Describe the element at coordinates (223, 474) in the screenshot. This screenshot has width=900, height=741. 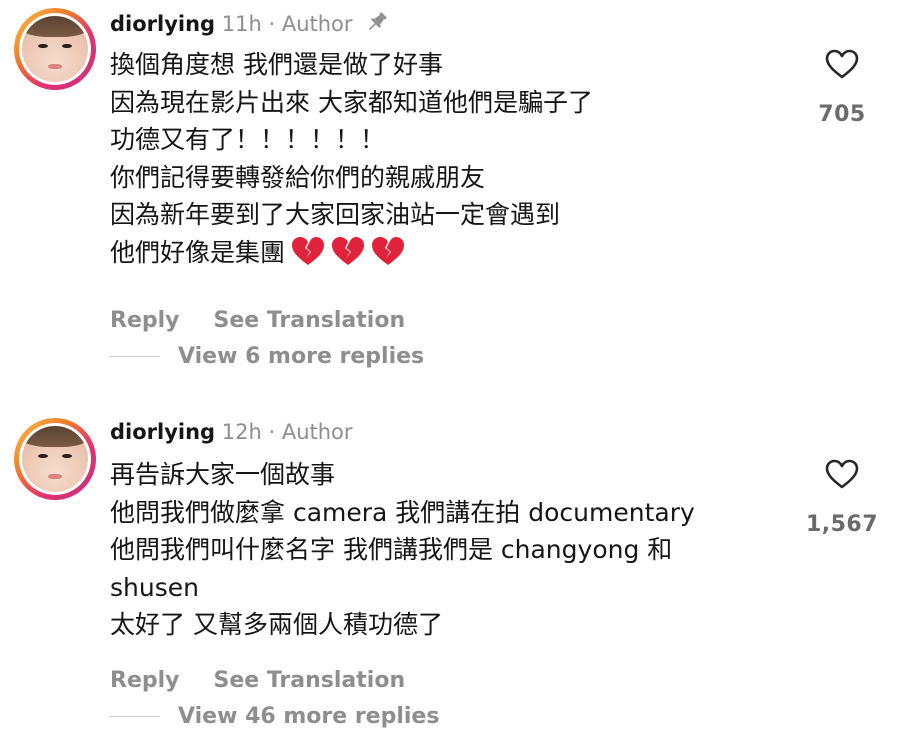
I see `comment-line: 再告訴大家一個故事` at that location.